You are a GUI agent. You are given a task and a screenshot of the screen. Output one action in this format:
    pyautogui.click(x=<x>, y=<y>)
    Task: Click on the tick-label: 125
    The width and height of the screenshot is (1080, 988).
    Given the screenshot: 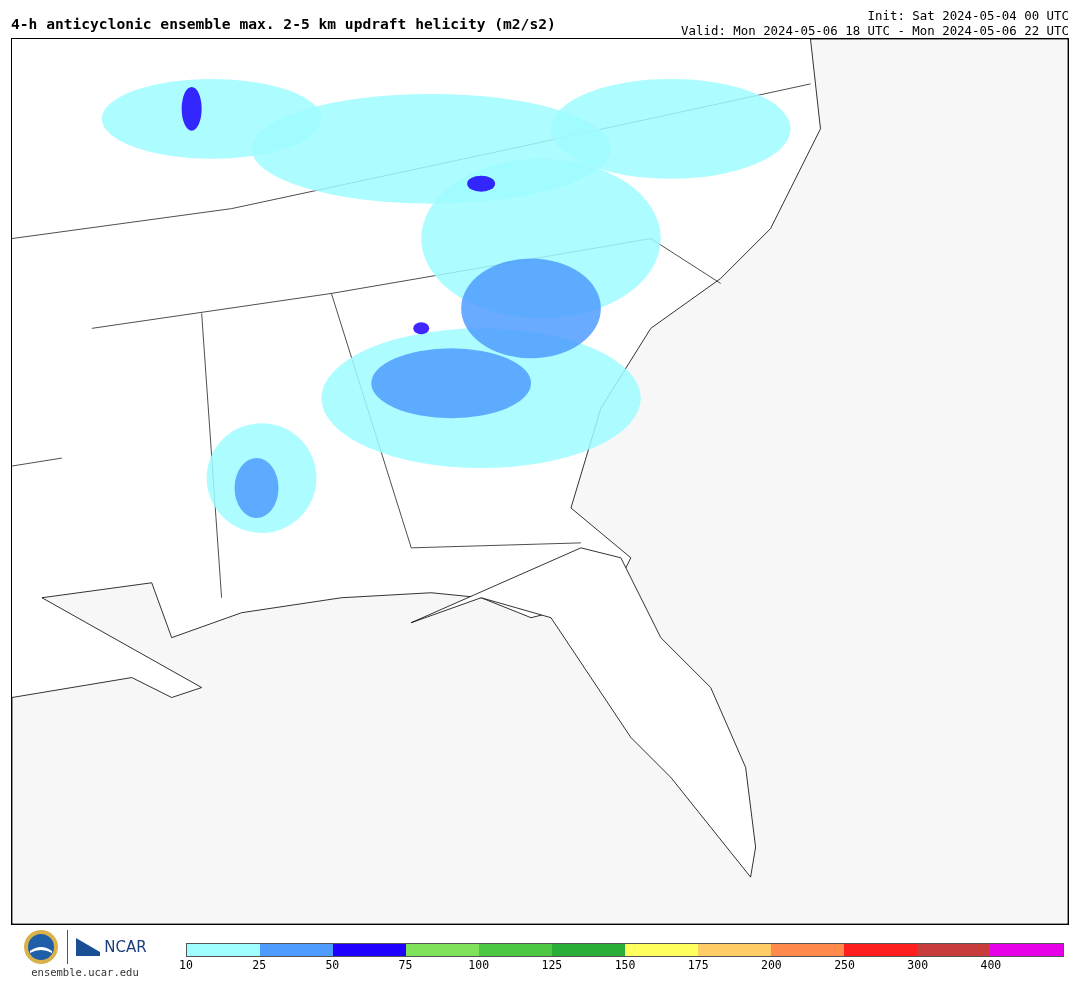 What is the action you would take?
    pyautogui.click(x=552, y=965)
    